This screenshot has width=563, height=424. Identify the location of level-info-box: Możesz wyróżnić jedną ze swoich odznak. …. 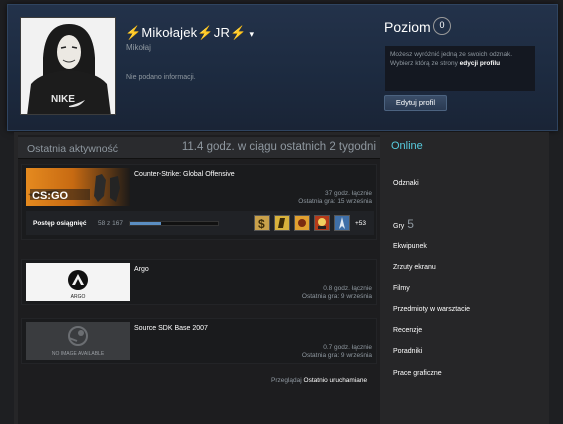
(460, 68).